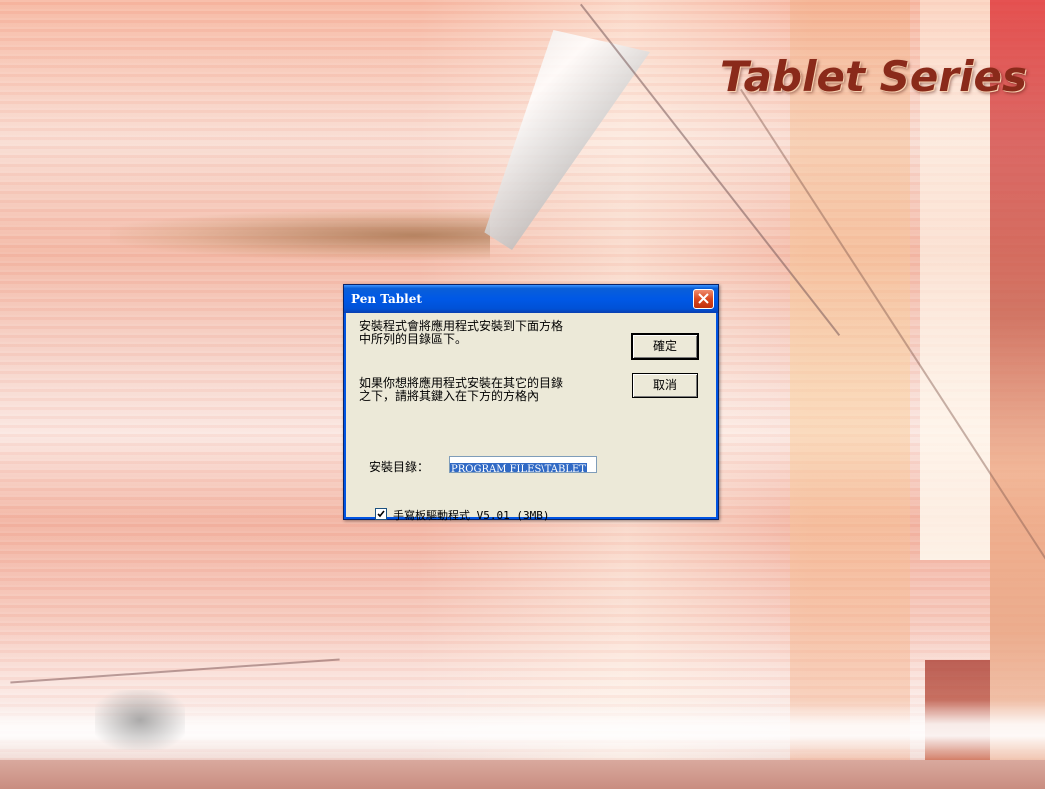 This screenshot has height=789, width=1045. I want to click on install-dir-label: 安裝目錄：, so click(399, 467).